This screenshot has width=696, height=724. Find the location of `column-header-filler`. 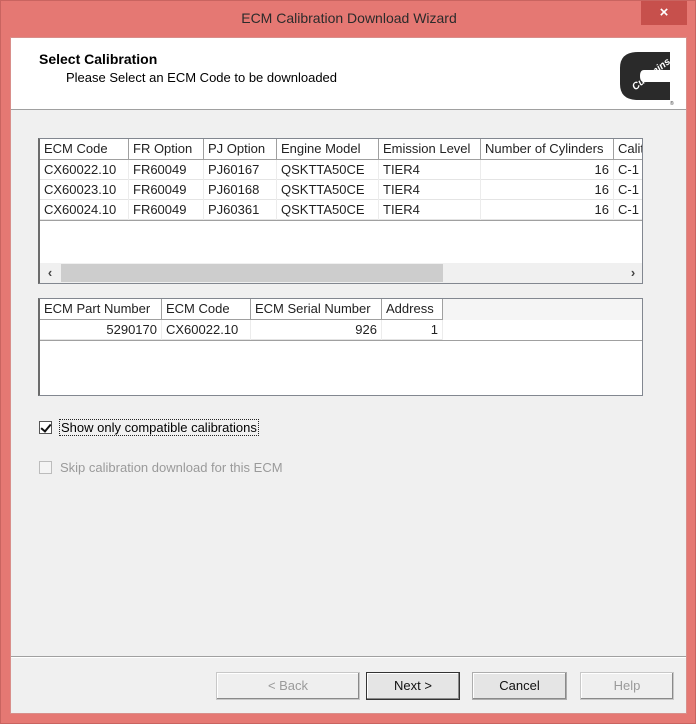

column-header-filler is located at coordinates (542, 309).